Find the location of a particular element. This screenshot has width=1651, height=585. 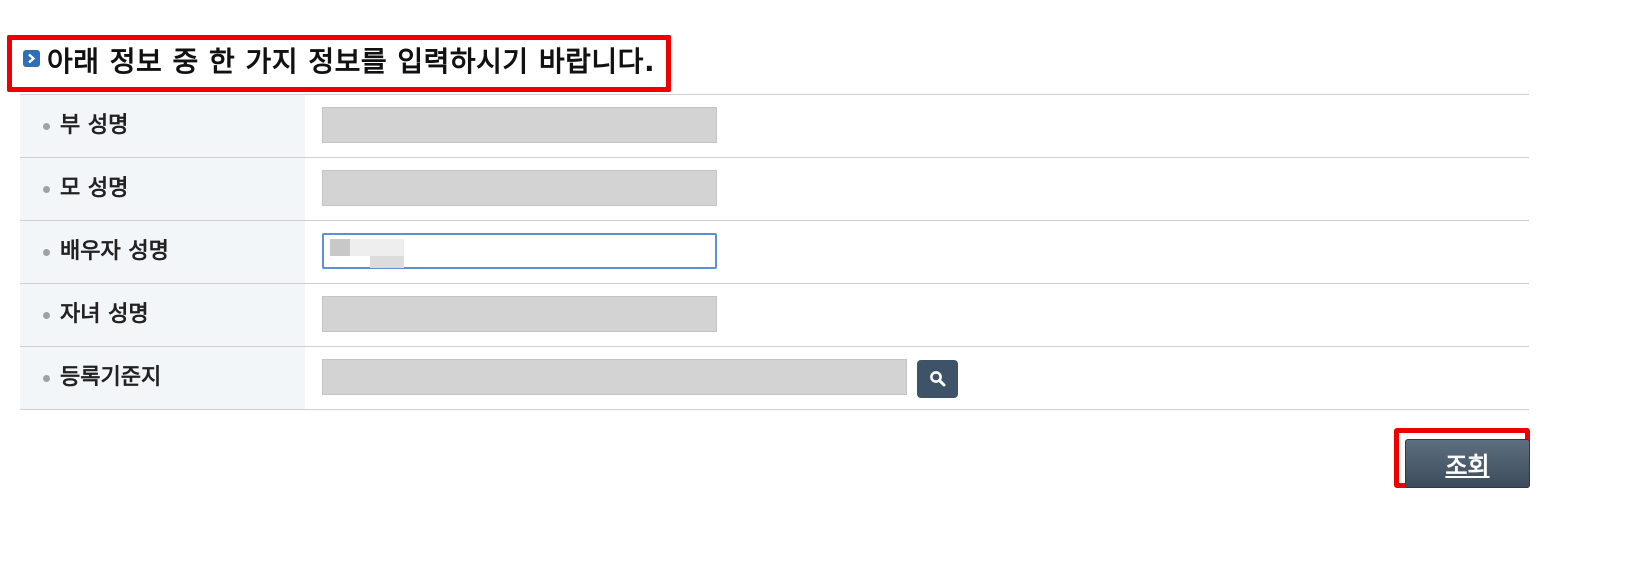

spouse-name-label: 배우자 성명 is located at coordinates (114, 251).